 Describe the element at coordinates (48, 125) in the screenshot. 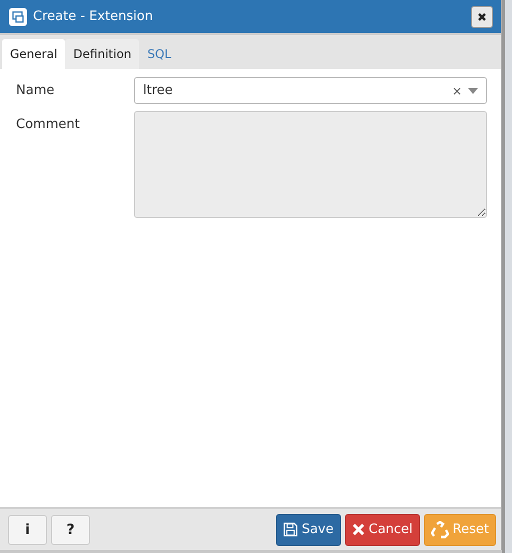

I see `field-label: Comment` at that location.